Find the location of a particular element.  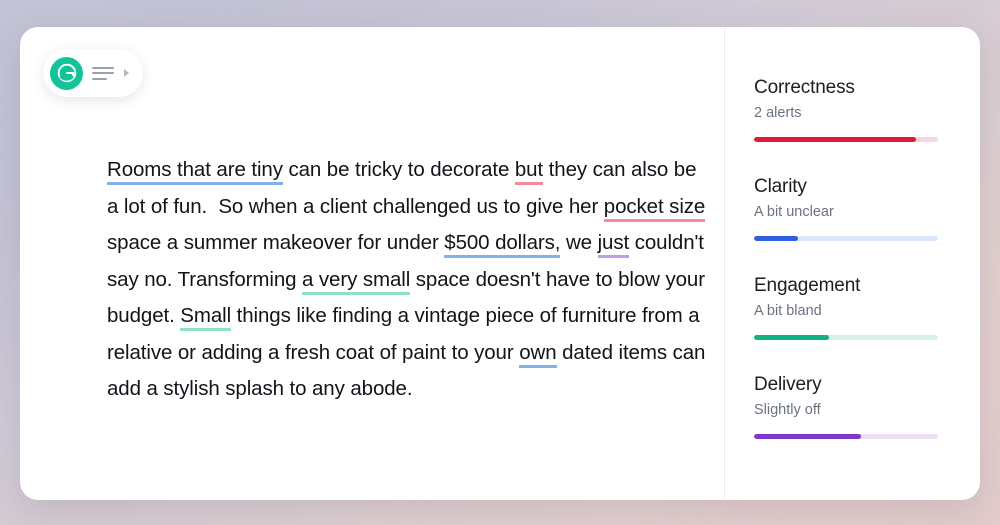

suggestion-pink: but is located at coordinates (528, 171).